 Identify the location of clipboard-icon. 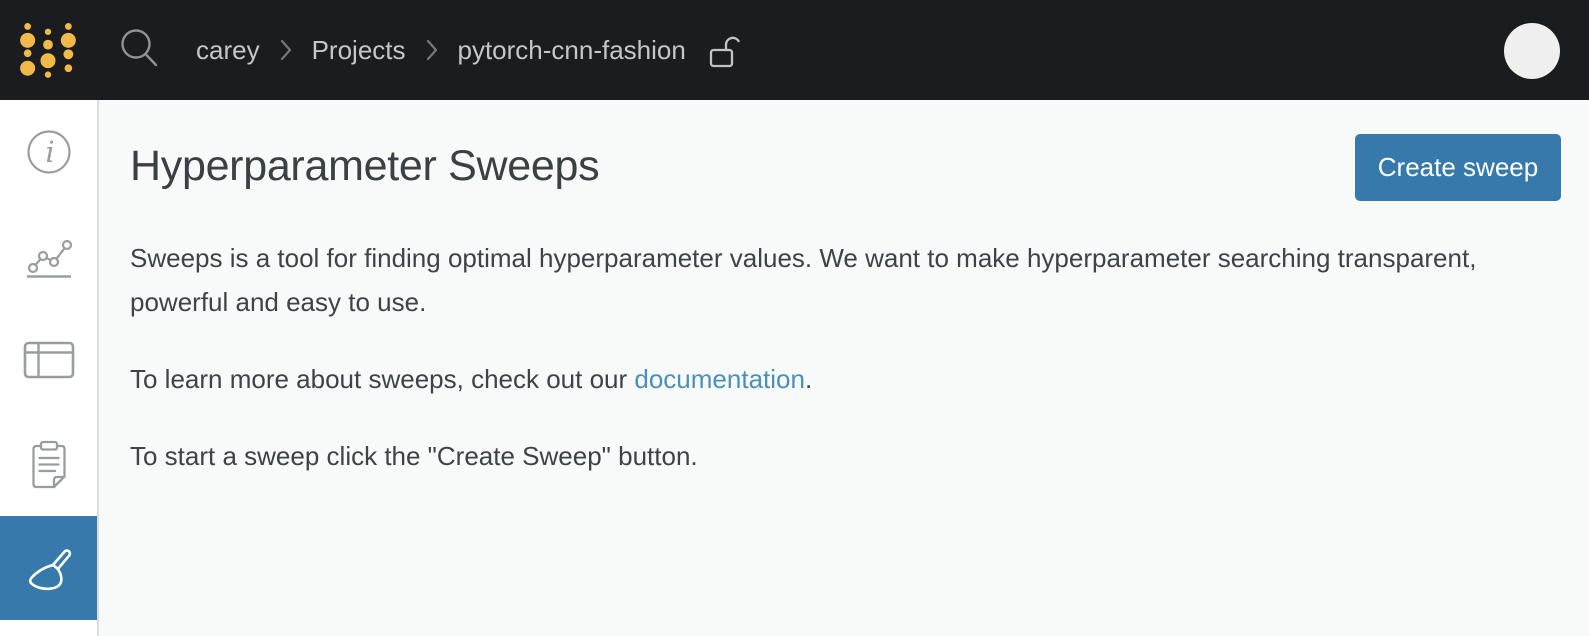
(48, 464).